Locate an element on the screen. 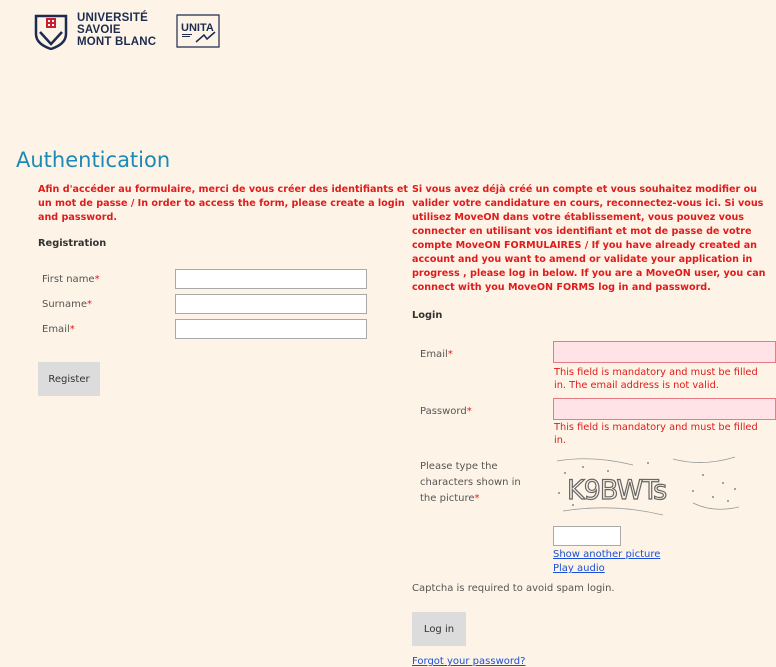 This screenshot has height=667, width=776. captcha-note: Captcha is required to avoid spam login. is located at coordinates (513, 588).